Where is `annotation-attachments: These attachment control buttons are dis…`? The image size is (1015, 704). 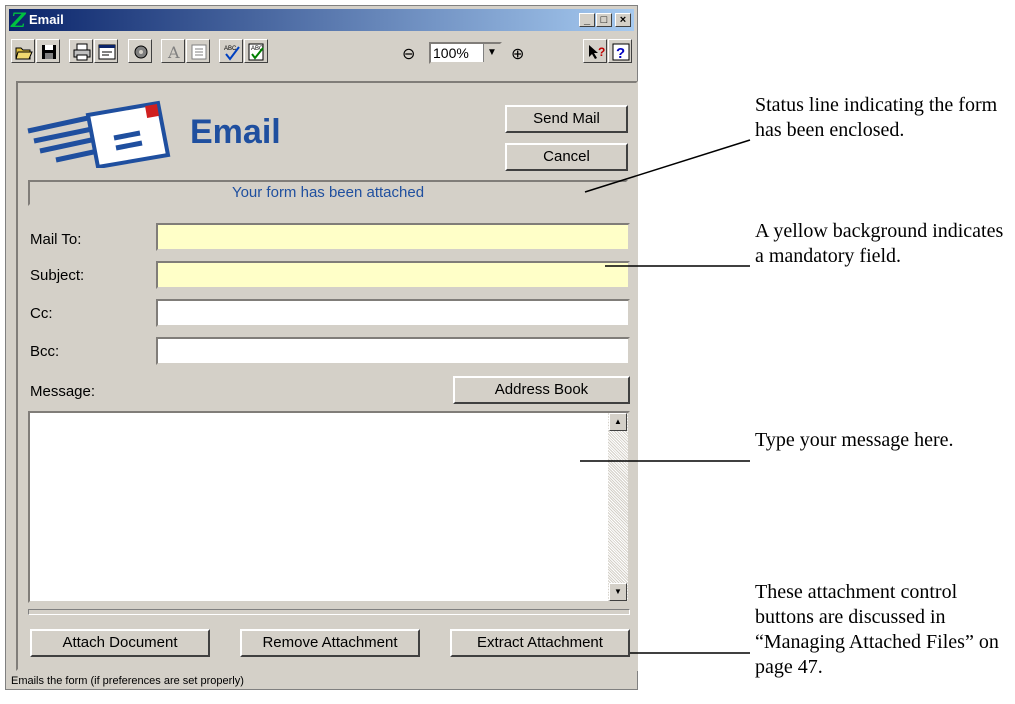 annotation-attachments: These attachment control buttons are dis… is located at coordinates (877, 629).